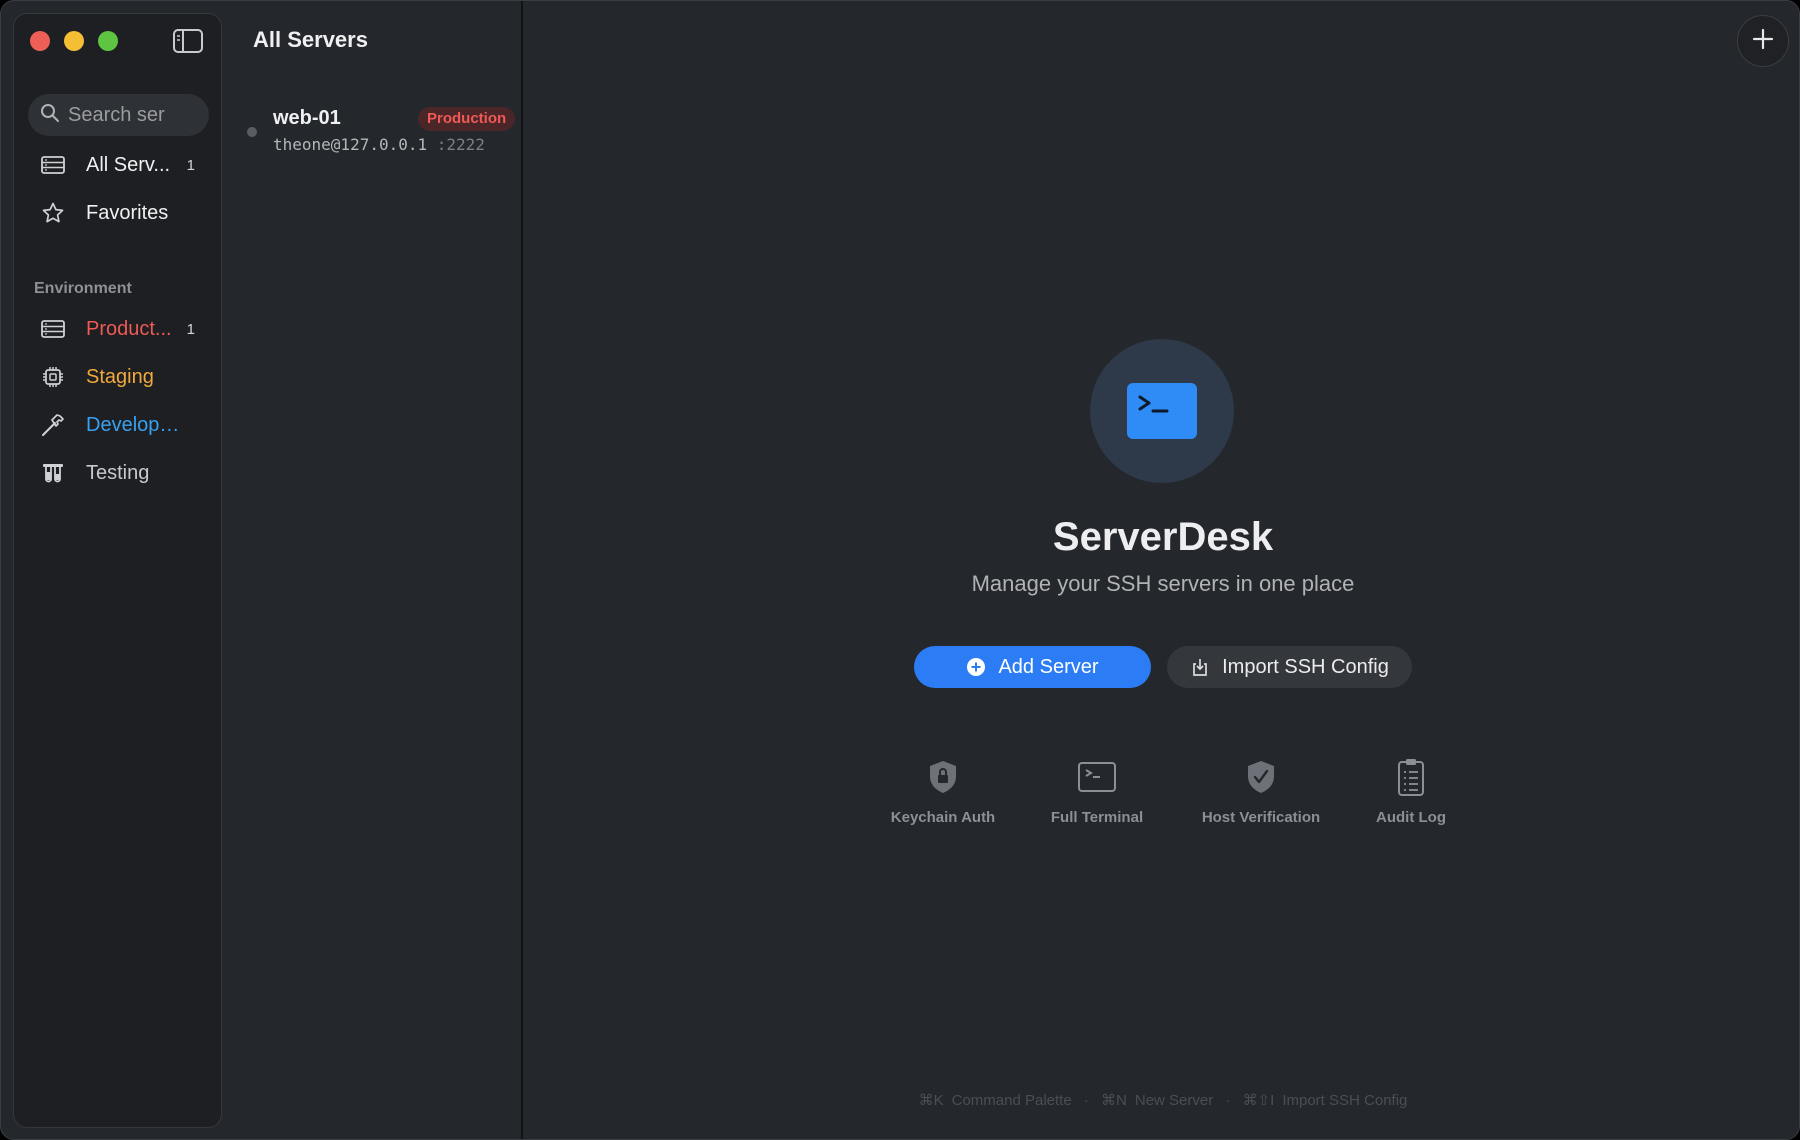 The width and height of the screenshot is (1800, 1140). I want to click on app-title: ServerDesk, so click(1163, 537).